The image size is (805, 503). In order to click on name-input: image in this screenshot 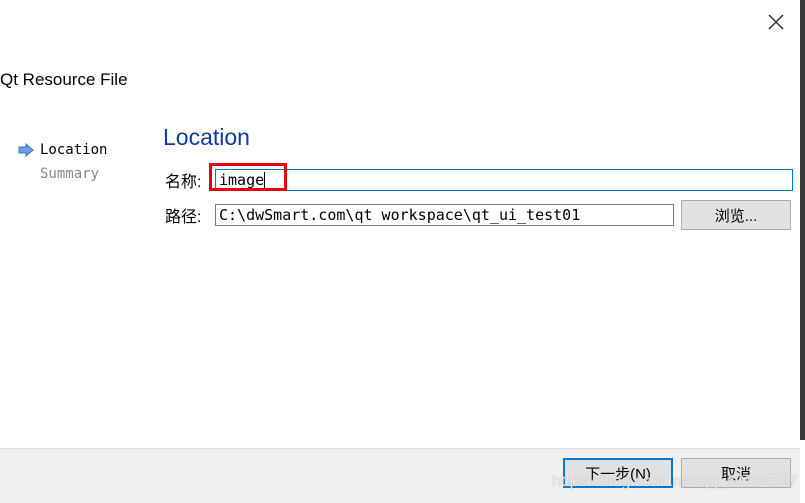, I will do `click(504, 180)`.